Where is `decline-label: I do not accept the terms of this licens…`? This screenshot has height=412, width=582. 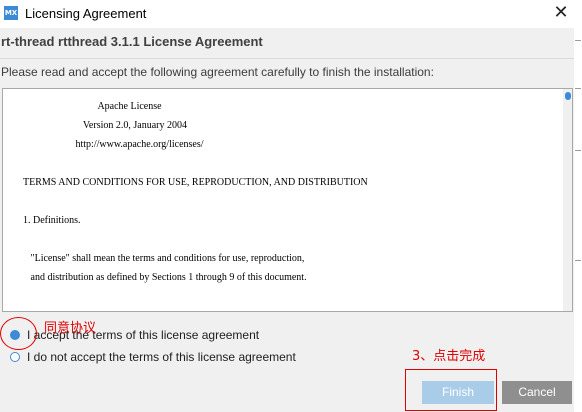
decline-label: I do not accept the terms of this licens… is located at coordinates (161, 357).